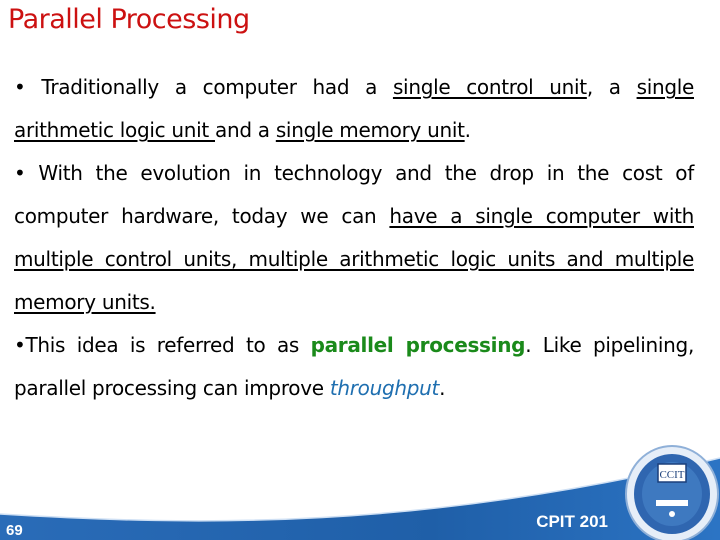  What do you see at coordinates (245, 130) in the screenshot?
I see `text-segment: and a` at bounding box center [245, 130].